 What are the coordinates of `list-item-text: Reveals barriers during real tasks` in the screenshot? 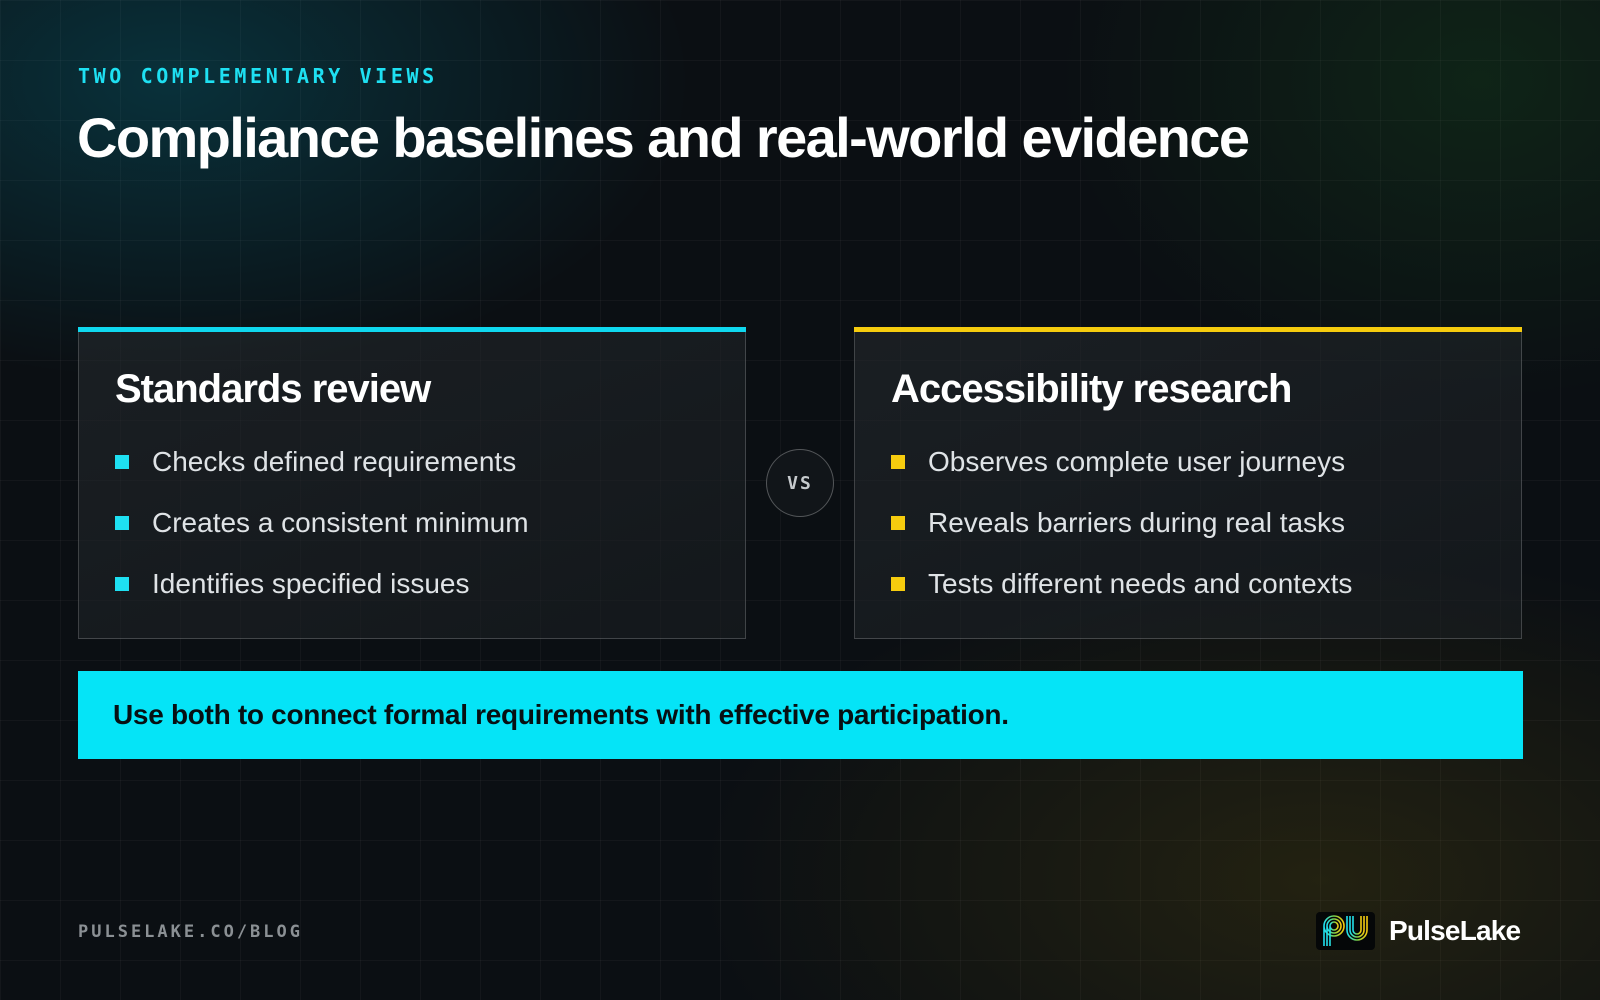 It's located at (1137, 522).